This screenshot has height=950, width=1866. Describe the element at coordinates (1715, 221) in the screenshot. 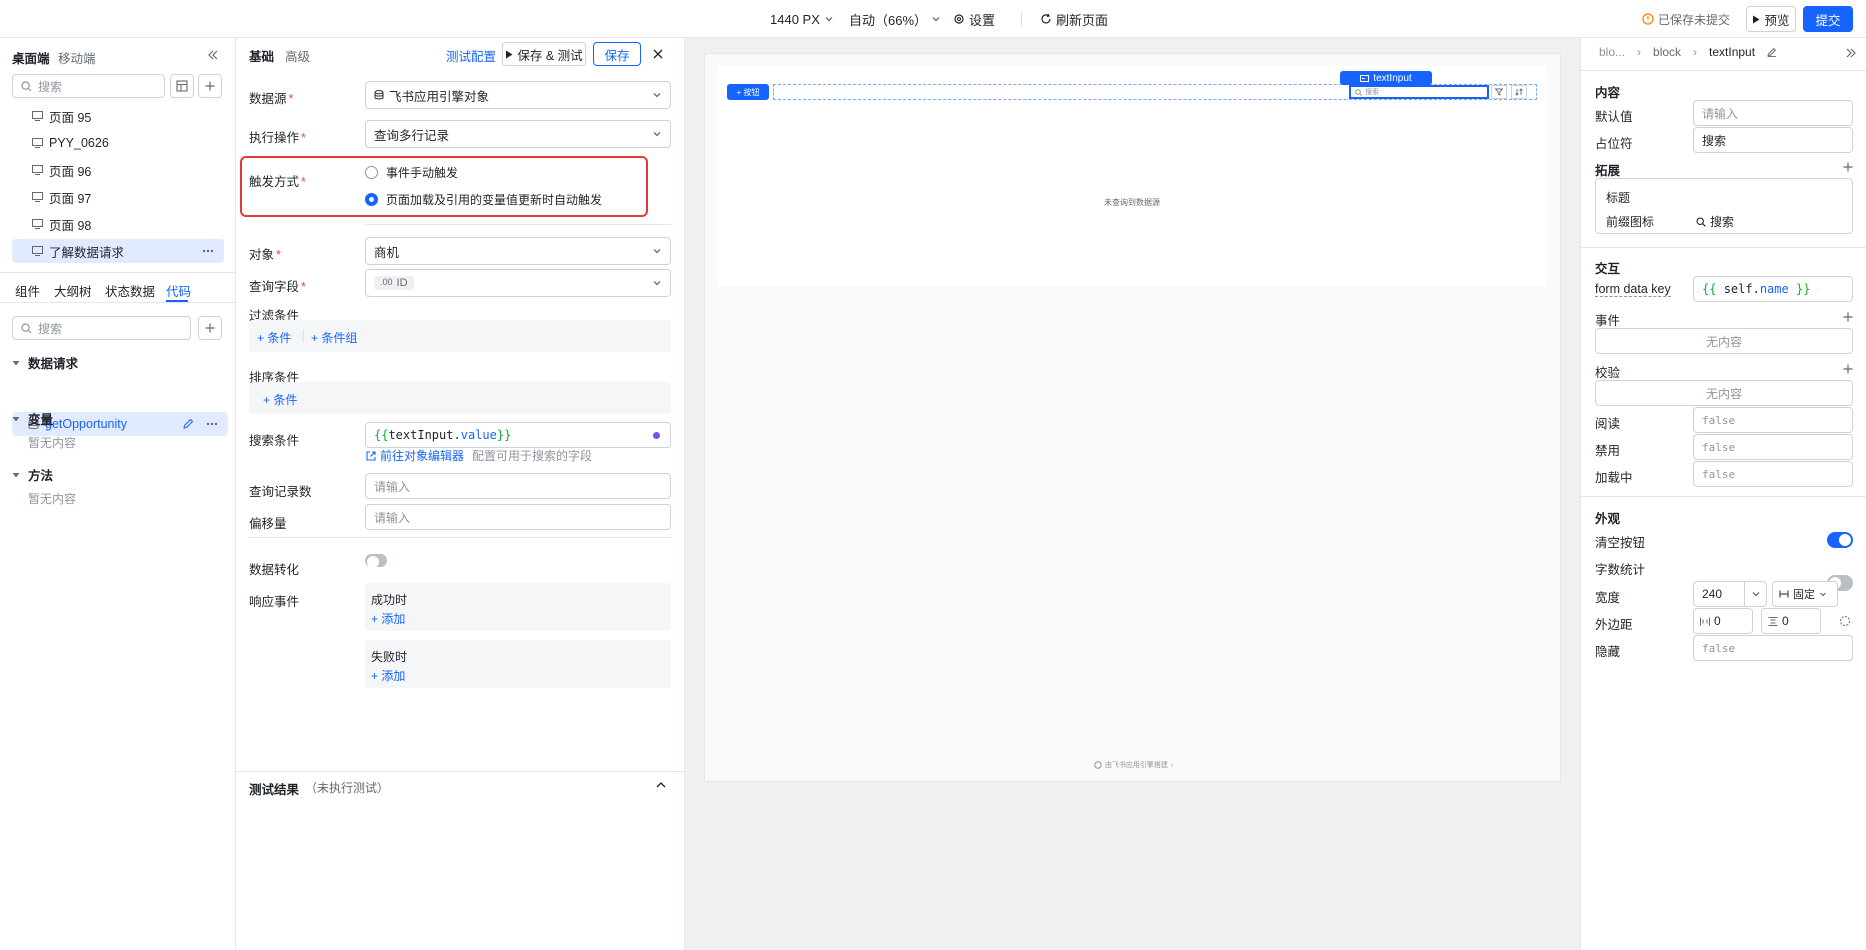

I see `prefix-icon-value: 搜索` at that location.